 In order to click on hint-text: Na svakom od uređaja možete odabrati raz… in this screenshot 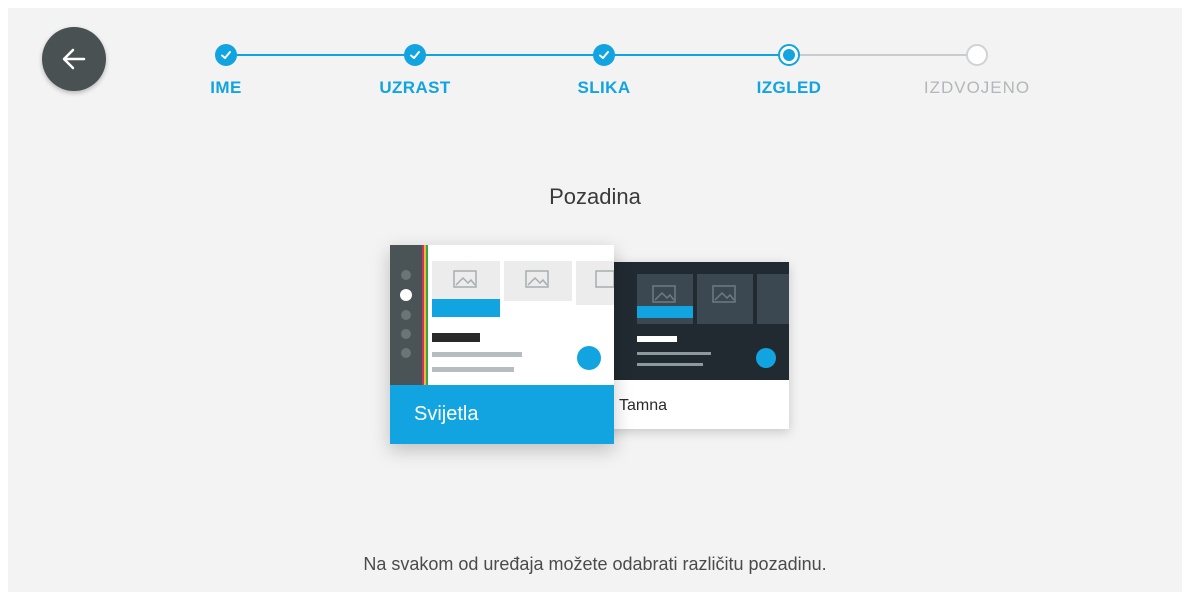, I will do `click(595, 564)`.